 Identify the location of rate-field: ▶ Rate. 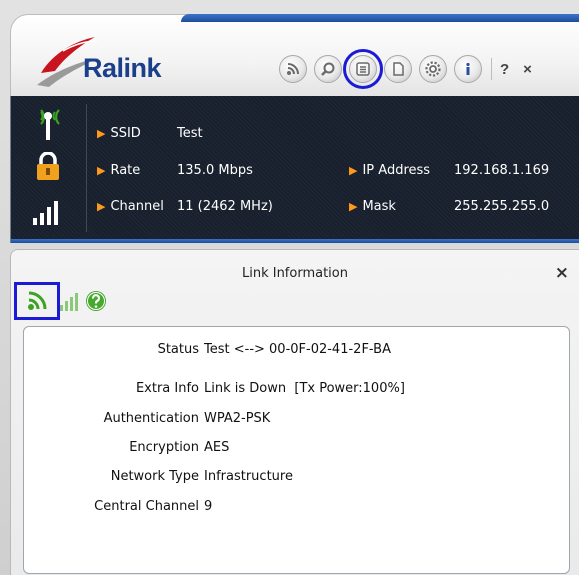
(118, 170).